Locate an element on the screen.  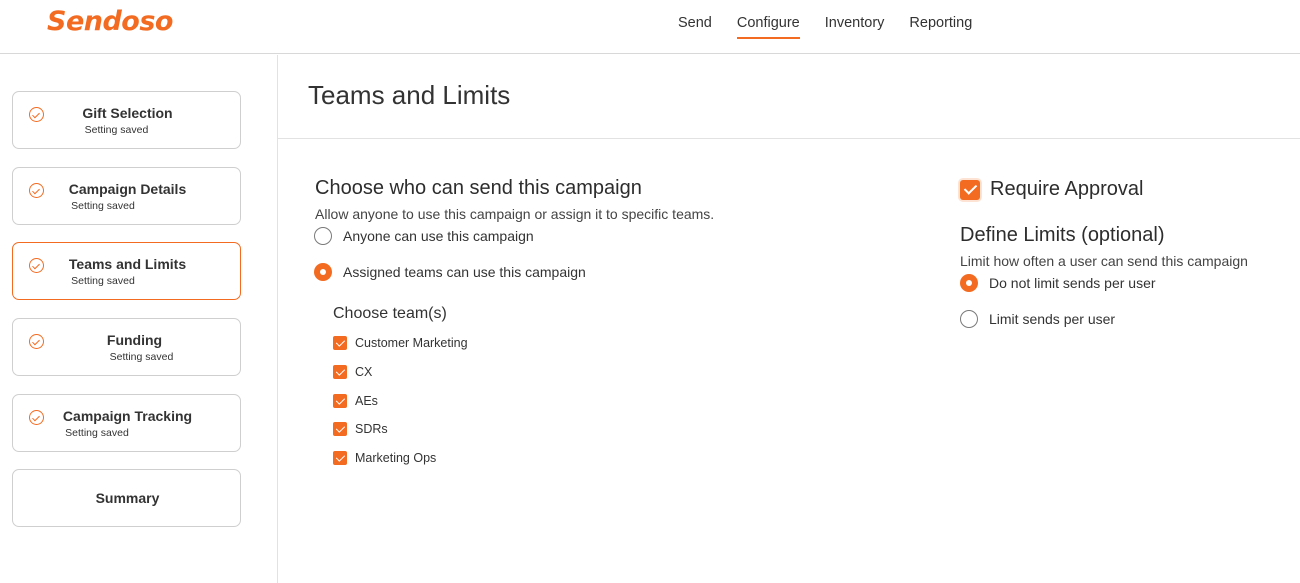
require-approval-checkbox: Require Approval is located at coordinates (1051, 189).